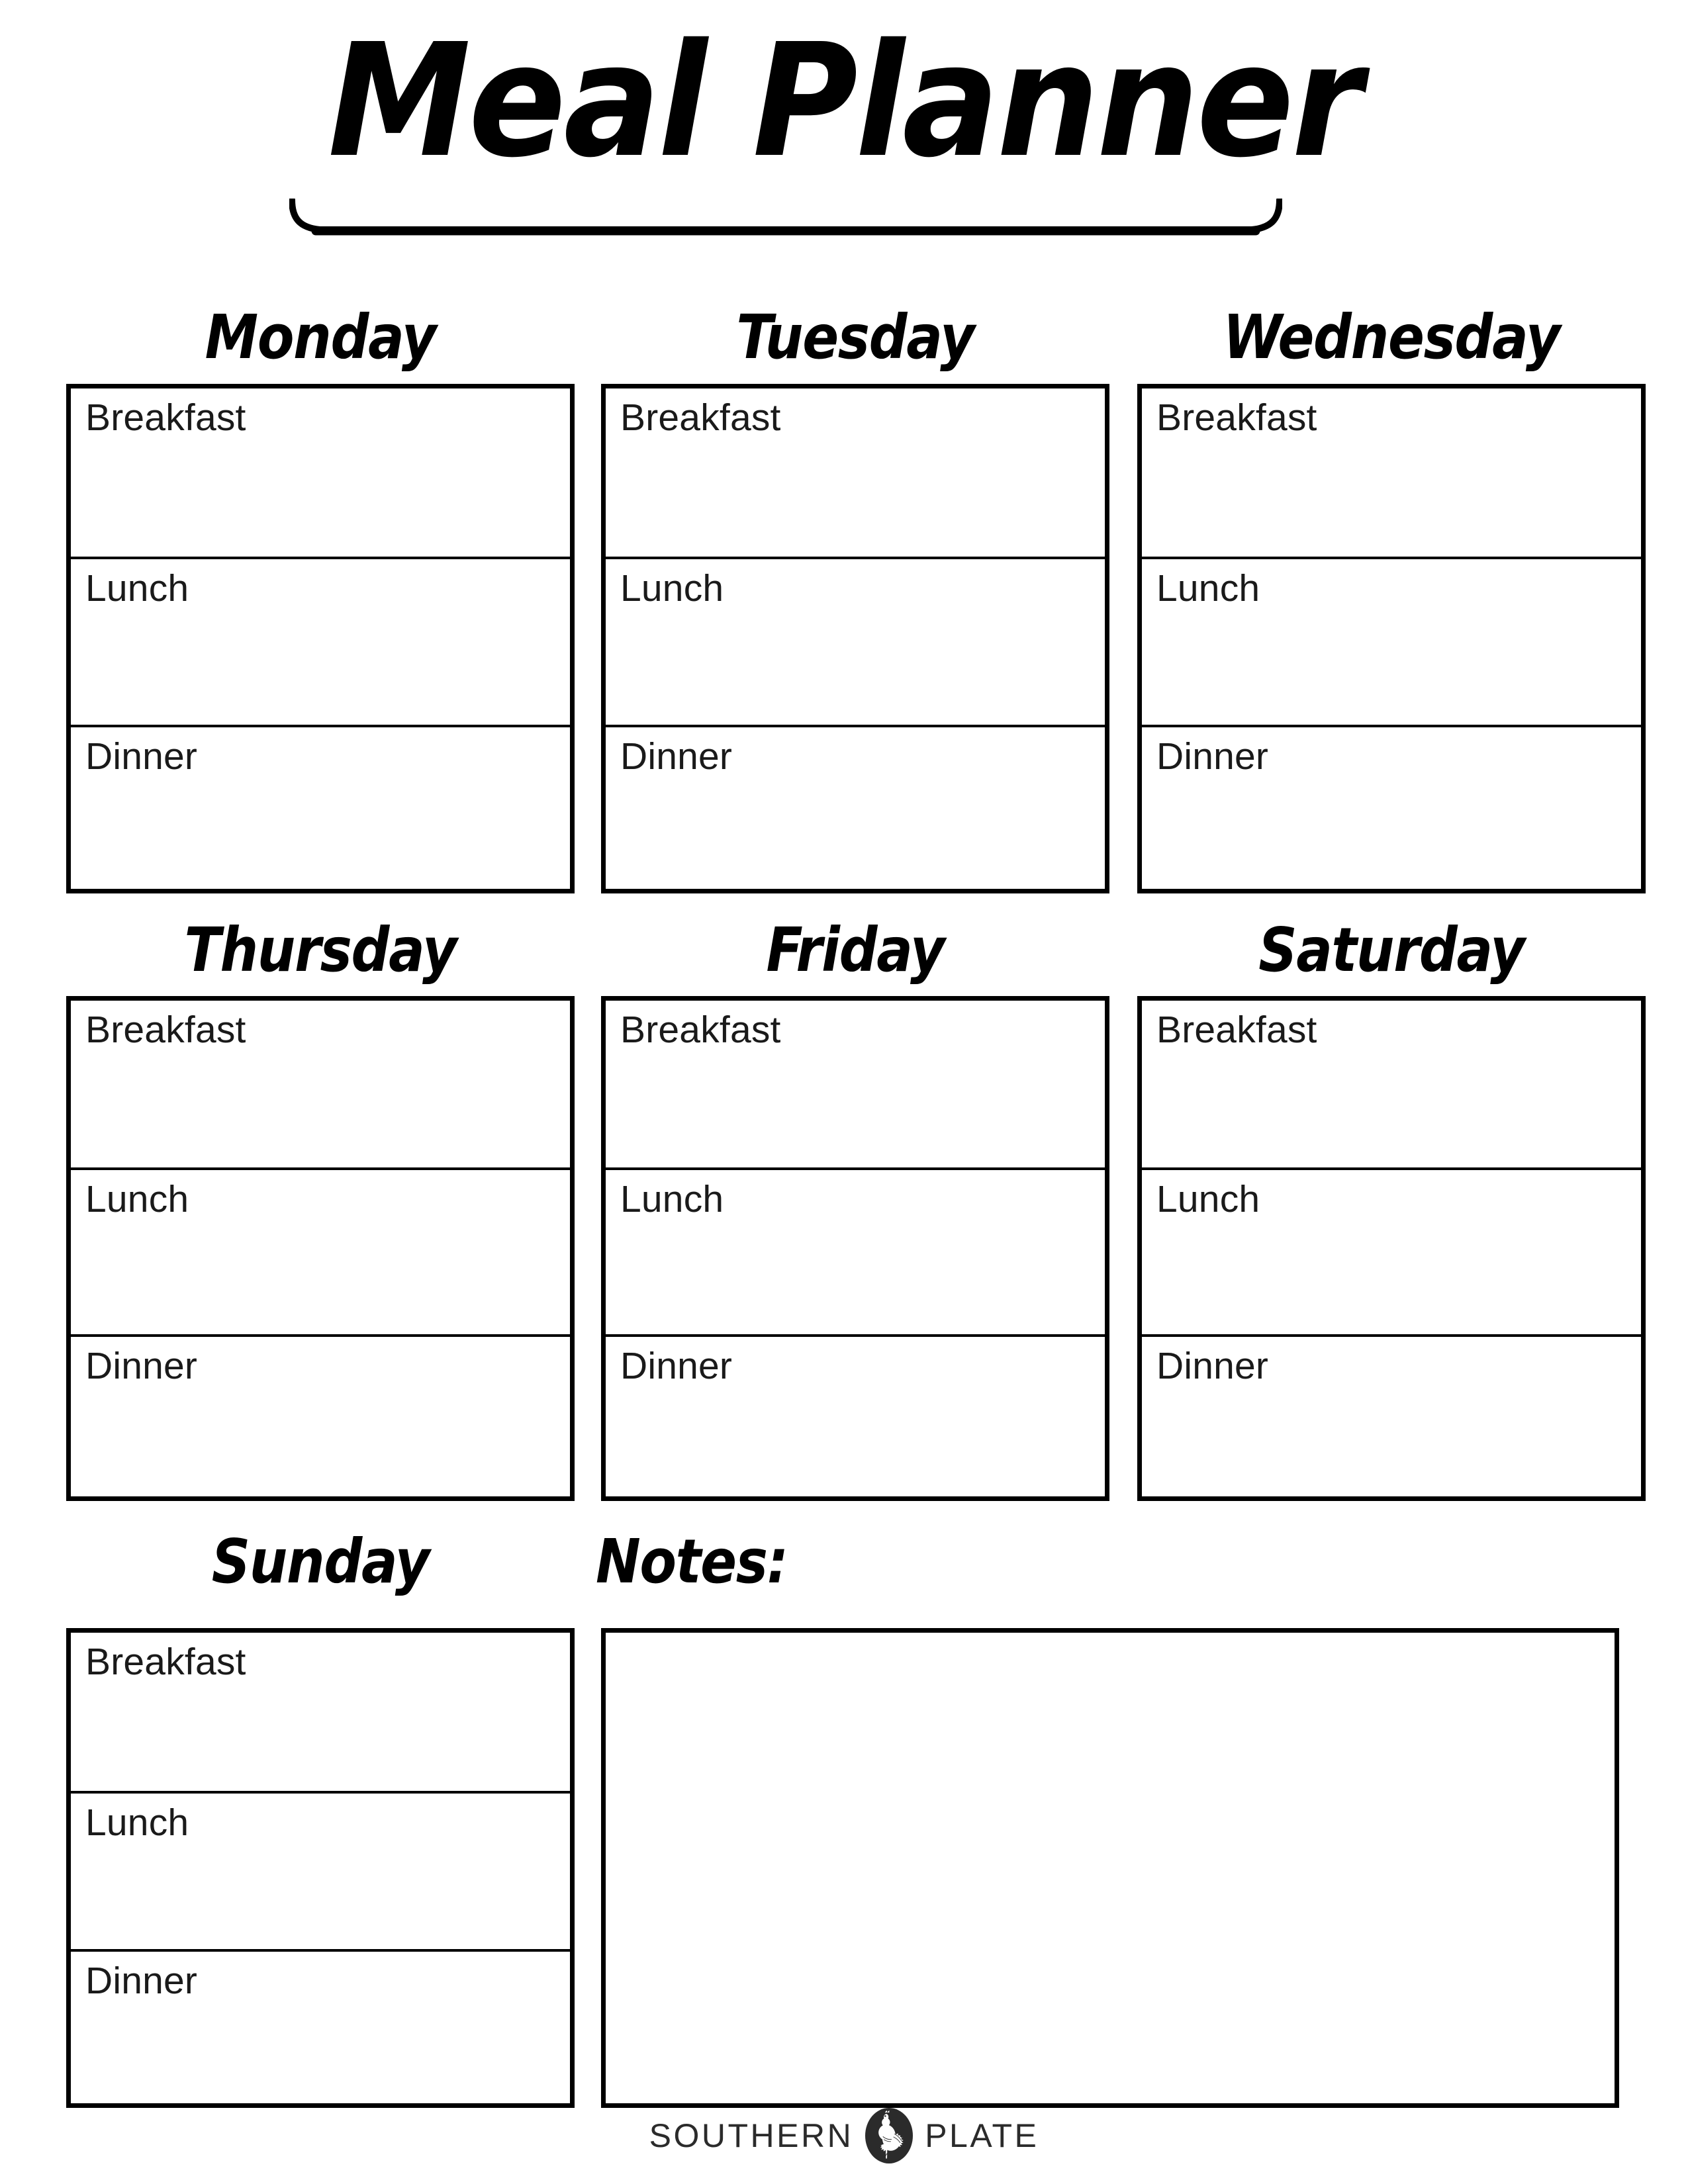  Describe the element at coordinates (855, 474) in the screenshot. I see `meal-cell-tuesday-breakfast: Breakfast` at that location.